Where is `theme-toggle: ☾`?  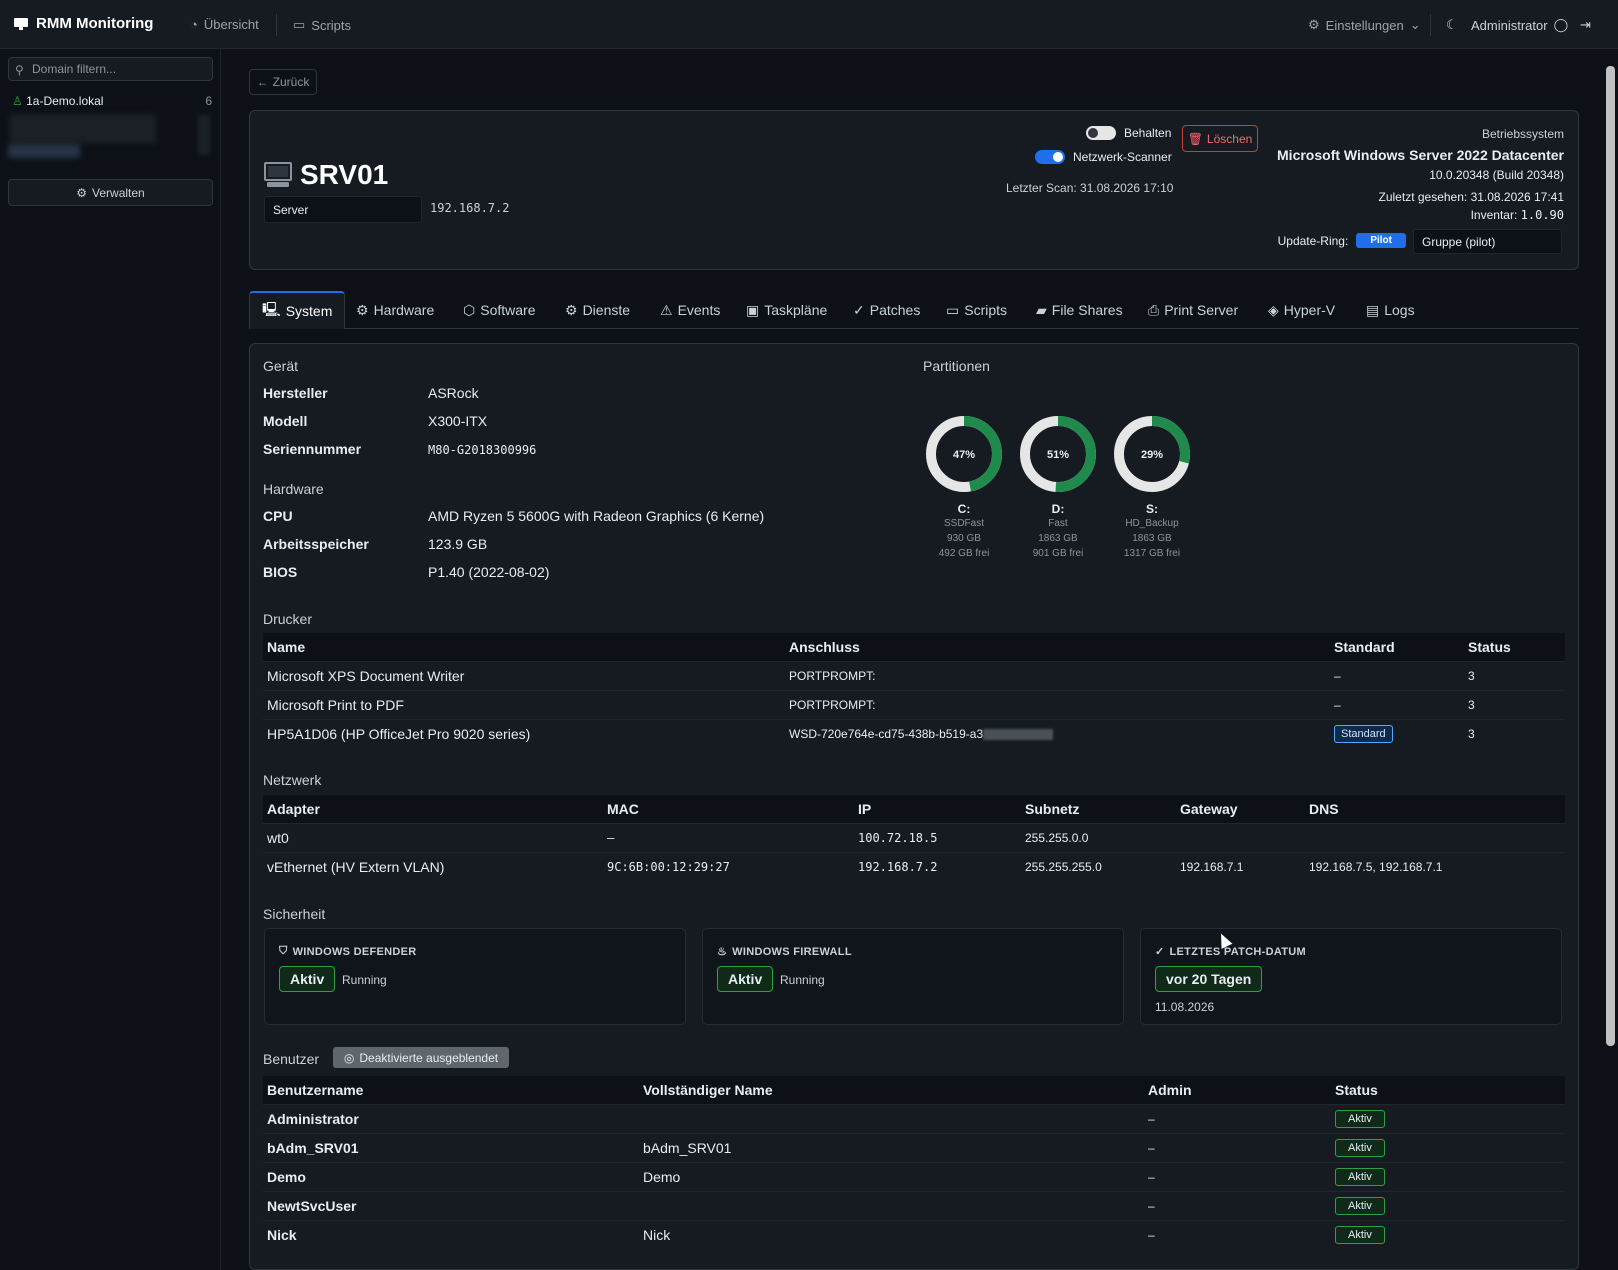 theme-toggle: ☾ is located at coordinates (1452, 25).